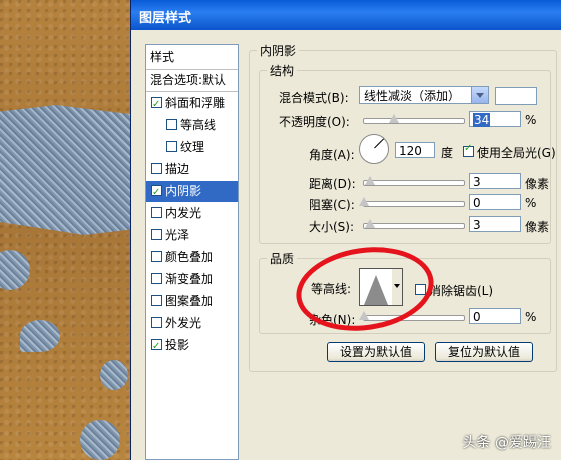 Image resolution: width=561 pixels, height=460 pixels. Describe the element at coordinates (177, 345) in the screenshot. I see `style-item-label: 投影` at that location.